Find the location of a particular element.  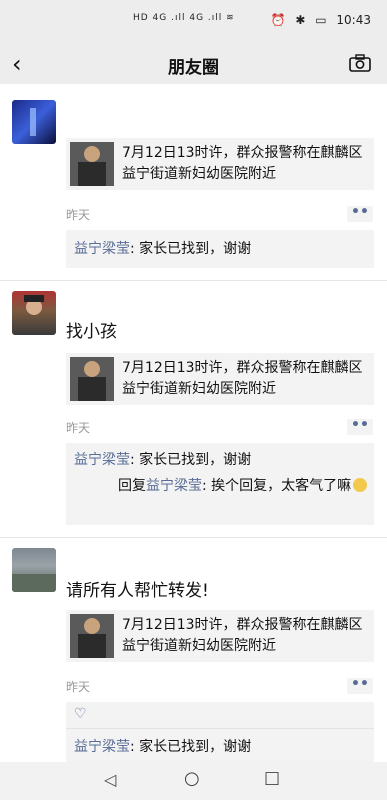

nav-bar: ‹ 朋友圈 is located at coordinates (193, 64).